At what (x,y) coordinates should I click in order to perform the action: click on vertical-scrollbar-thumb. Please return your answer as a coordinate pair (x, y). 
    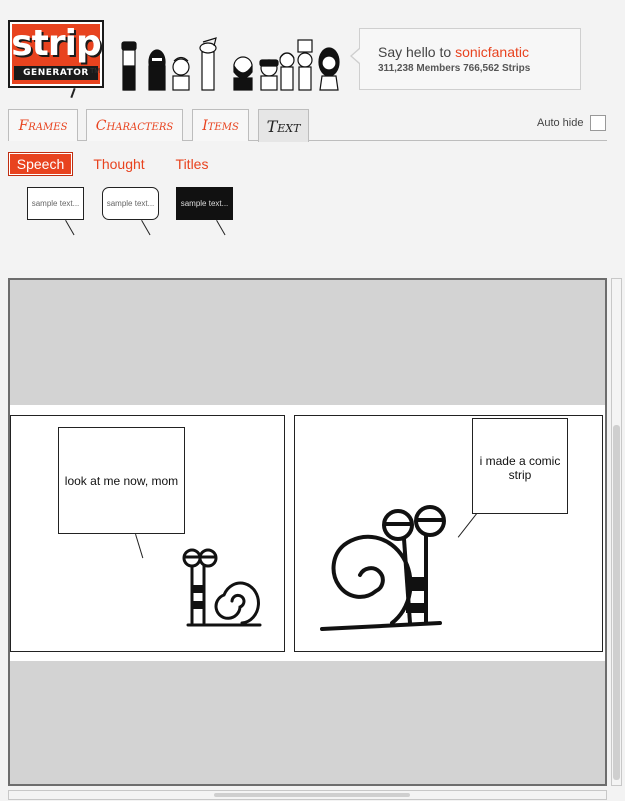
    Looking at the image, I should click on (616, 602).